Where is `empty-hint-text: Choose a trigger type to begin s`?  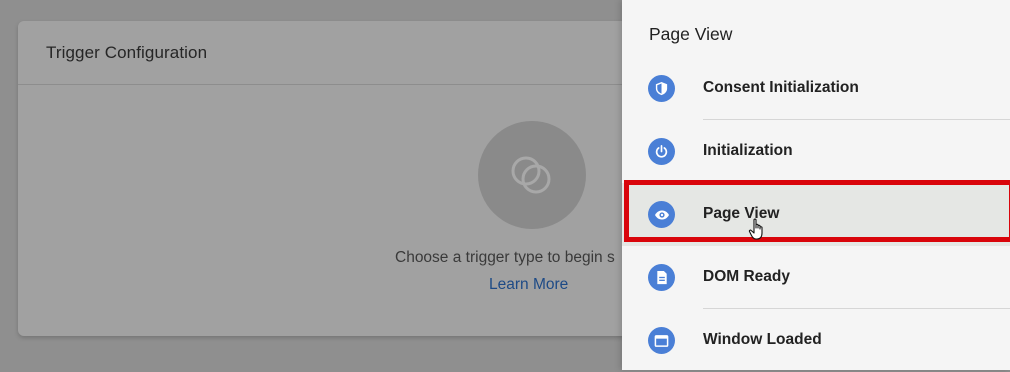 empty-hint-text: Choose a trigger type to begin s is located at coordinates (505, 257).